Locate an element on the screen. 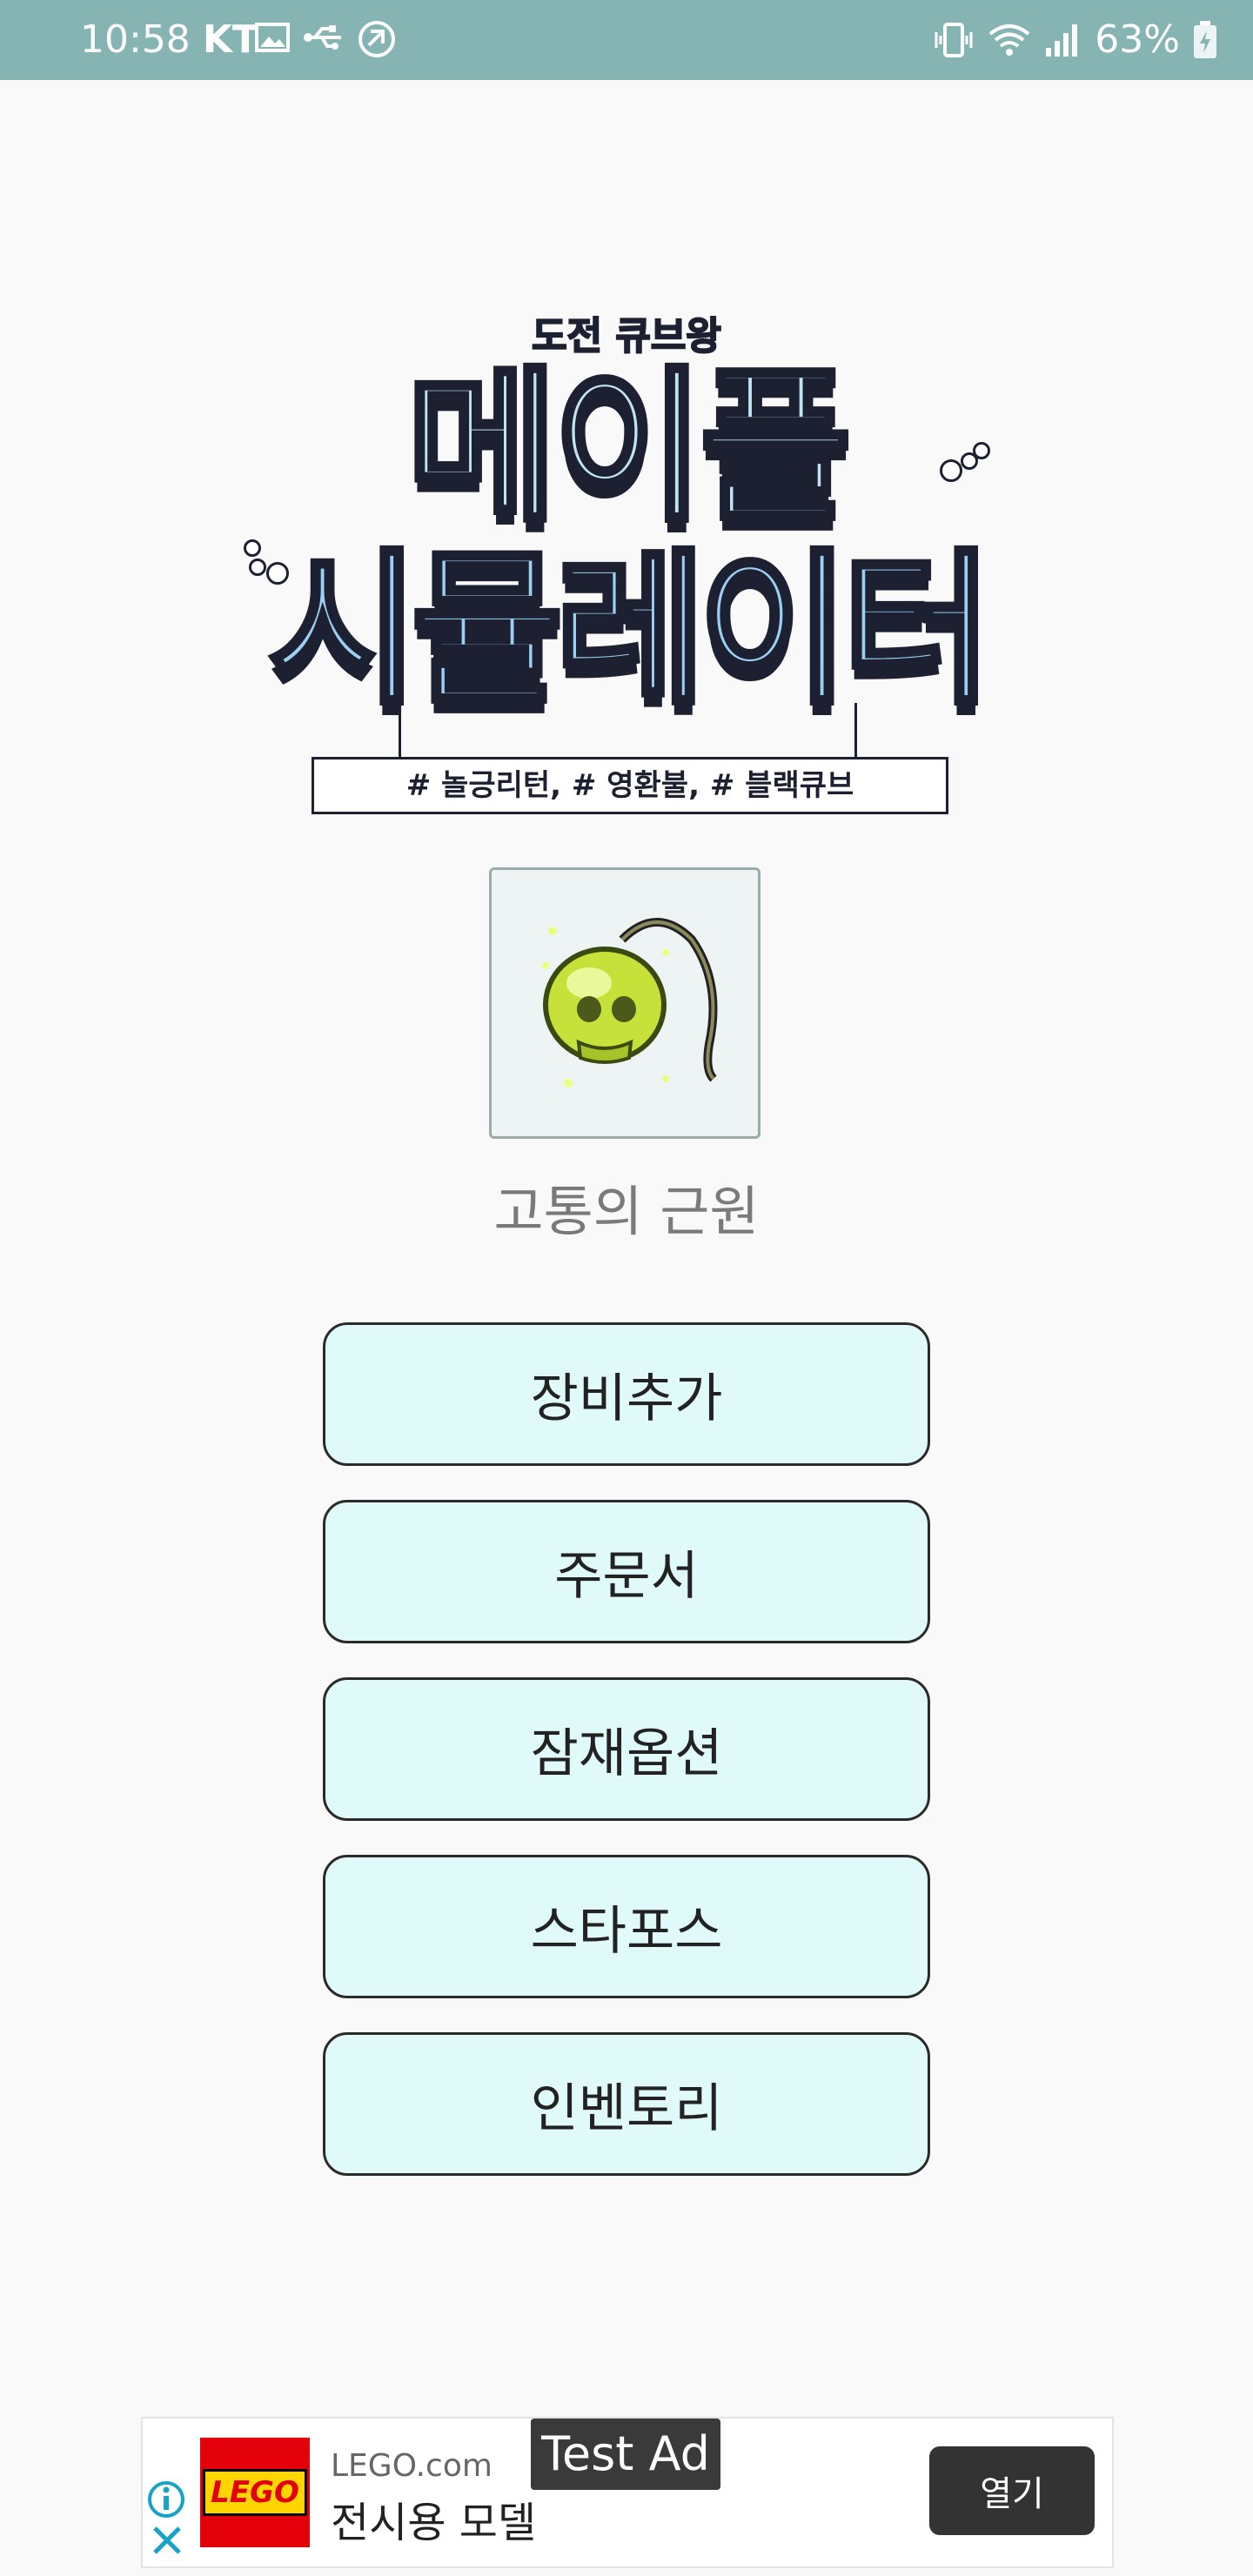  logo-title-line2: 시뮬레이터 is located at coordinates (630, 630).